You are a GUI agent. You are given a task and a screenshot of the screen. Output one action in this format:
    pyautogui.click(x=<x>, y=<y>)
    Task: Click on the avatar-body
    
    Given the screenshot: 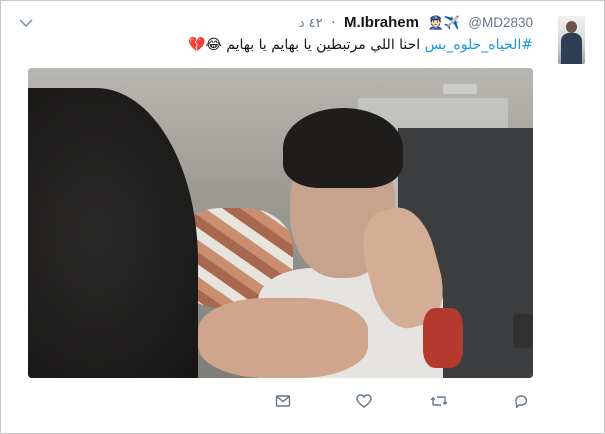 What is the action you would take?
    pyautogui.click(x=571, y=48)
    